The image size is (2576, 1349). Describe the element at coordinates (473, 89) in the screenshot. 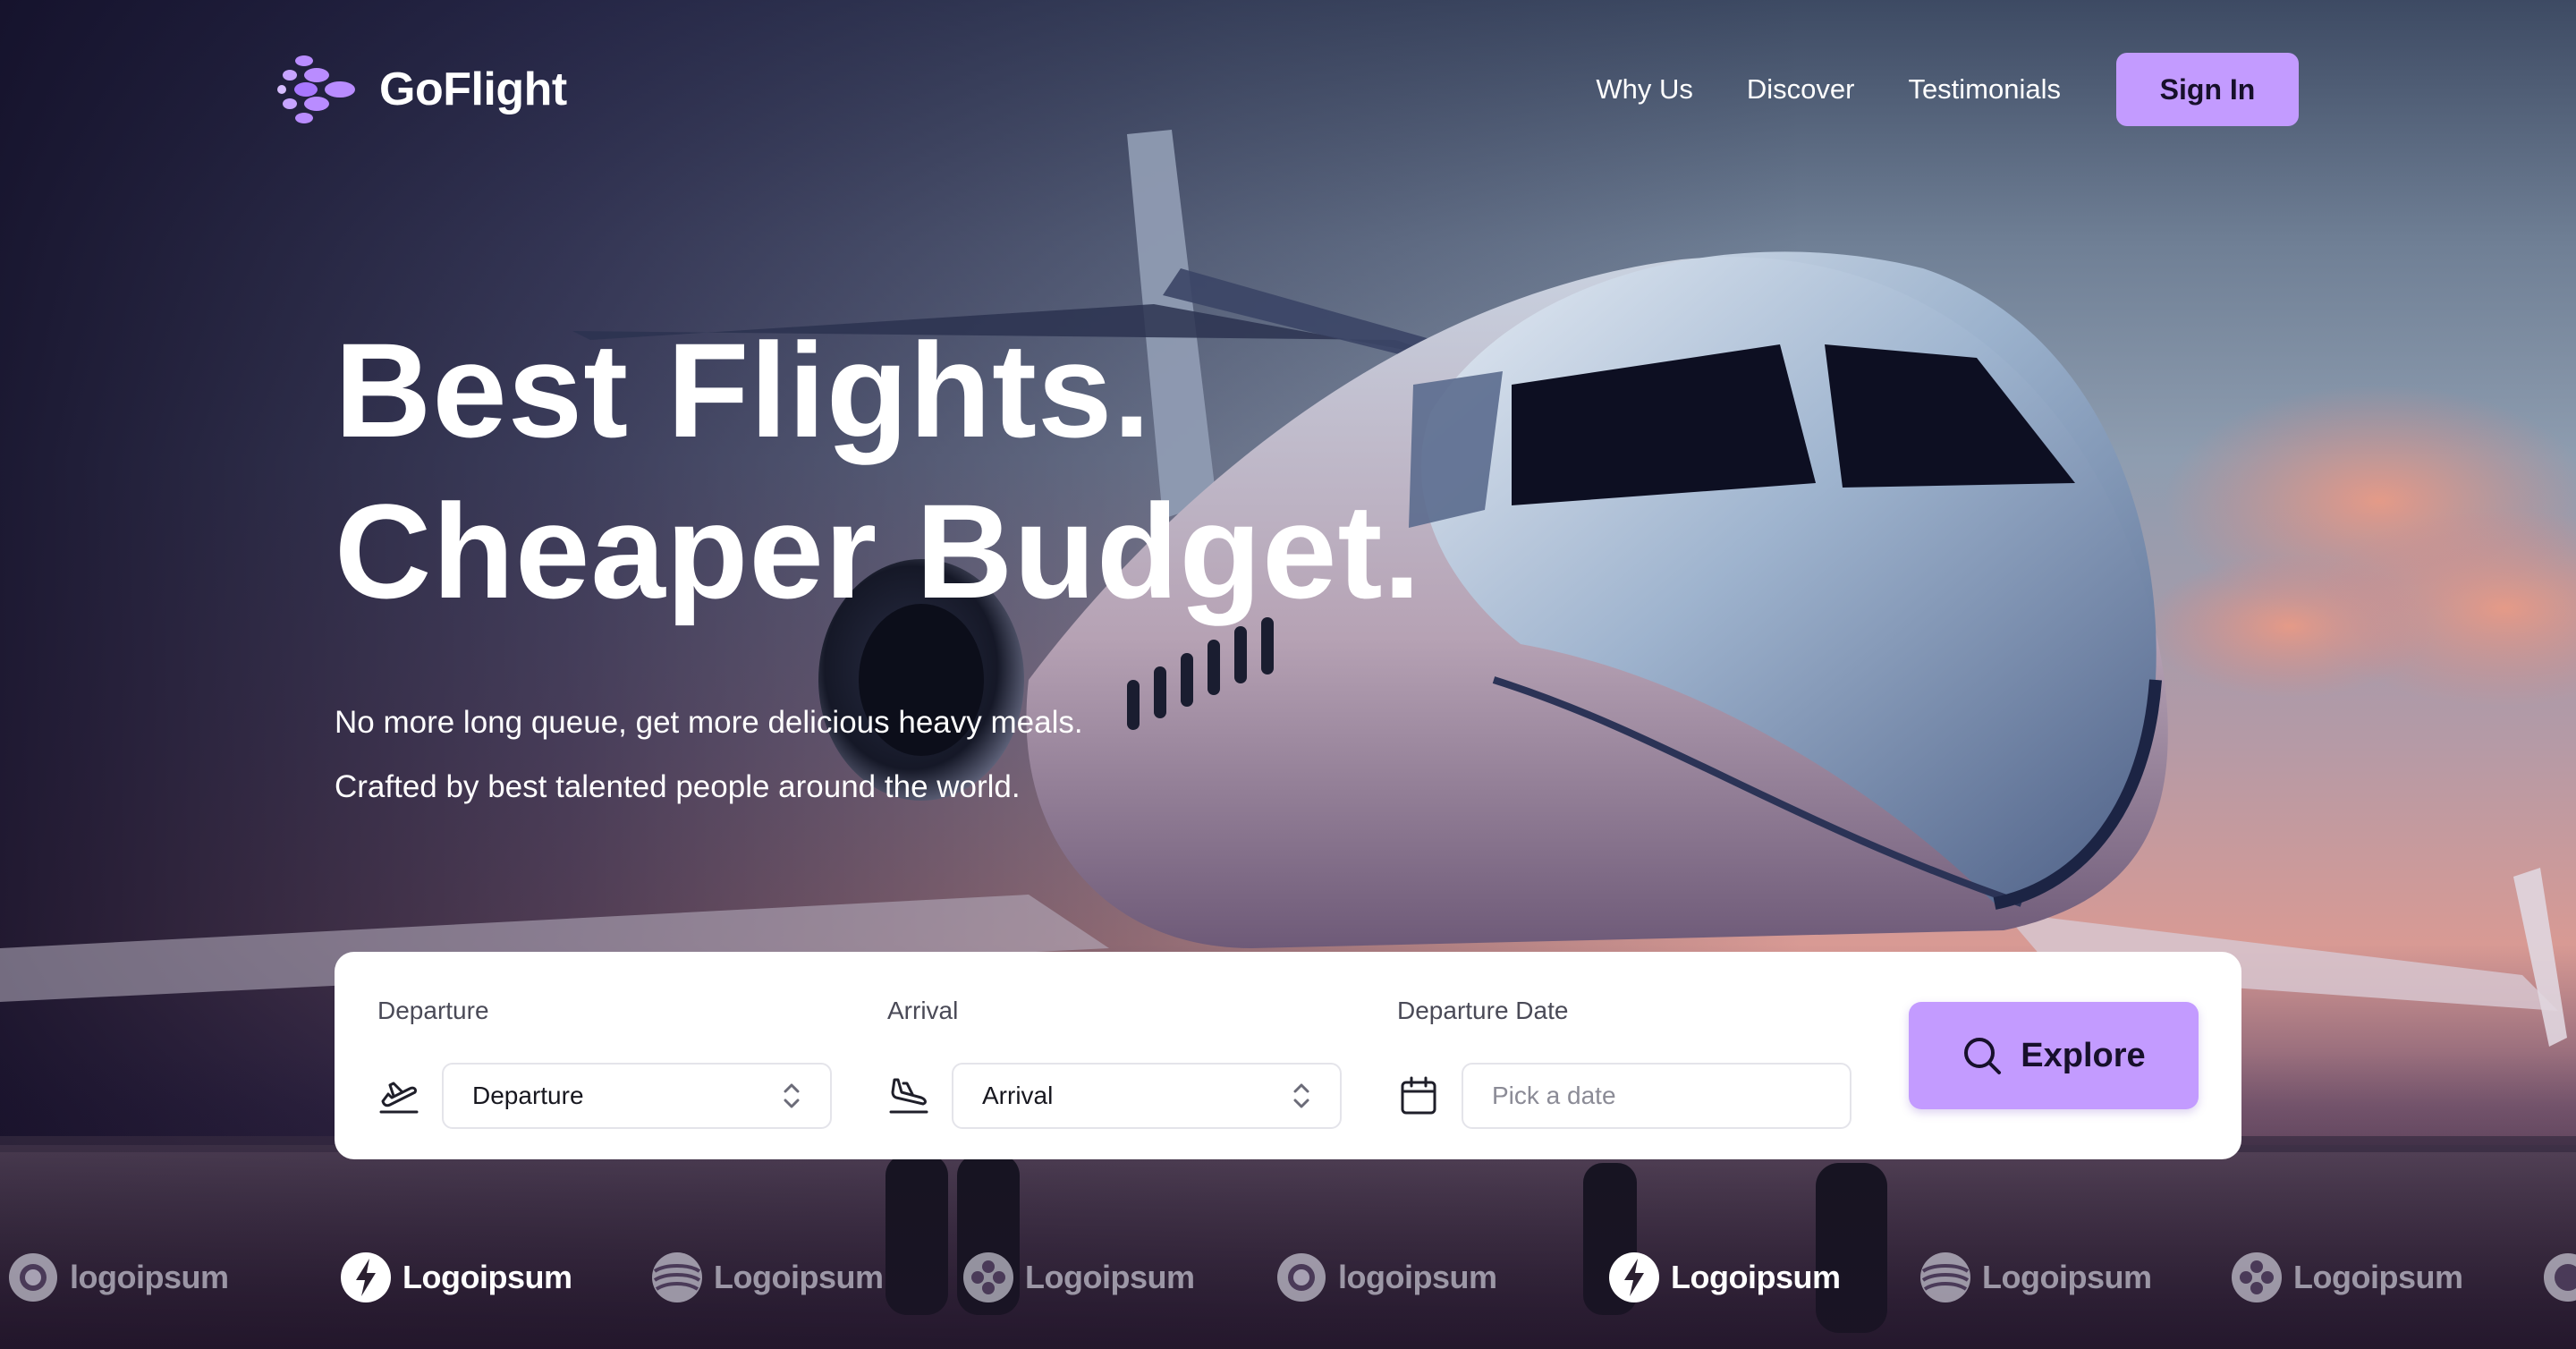

I see `brand-name: GoFlight` at that location.